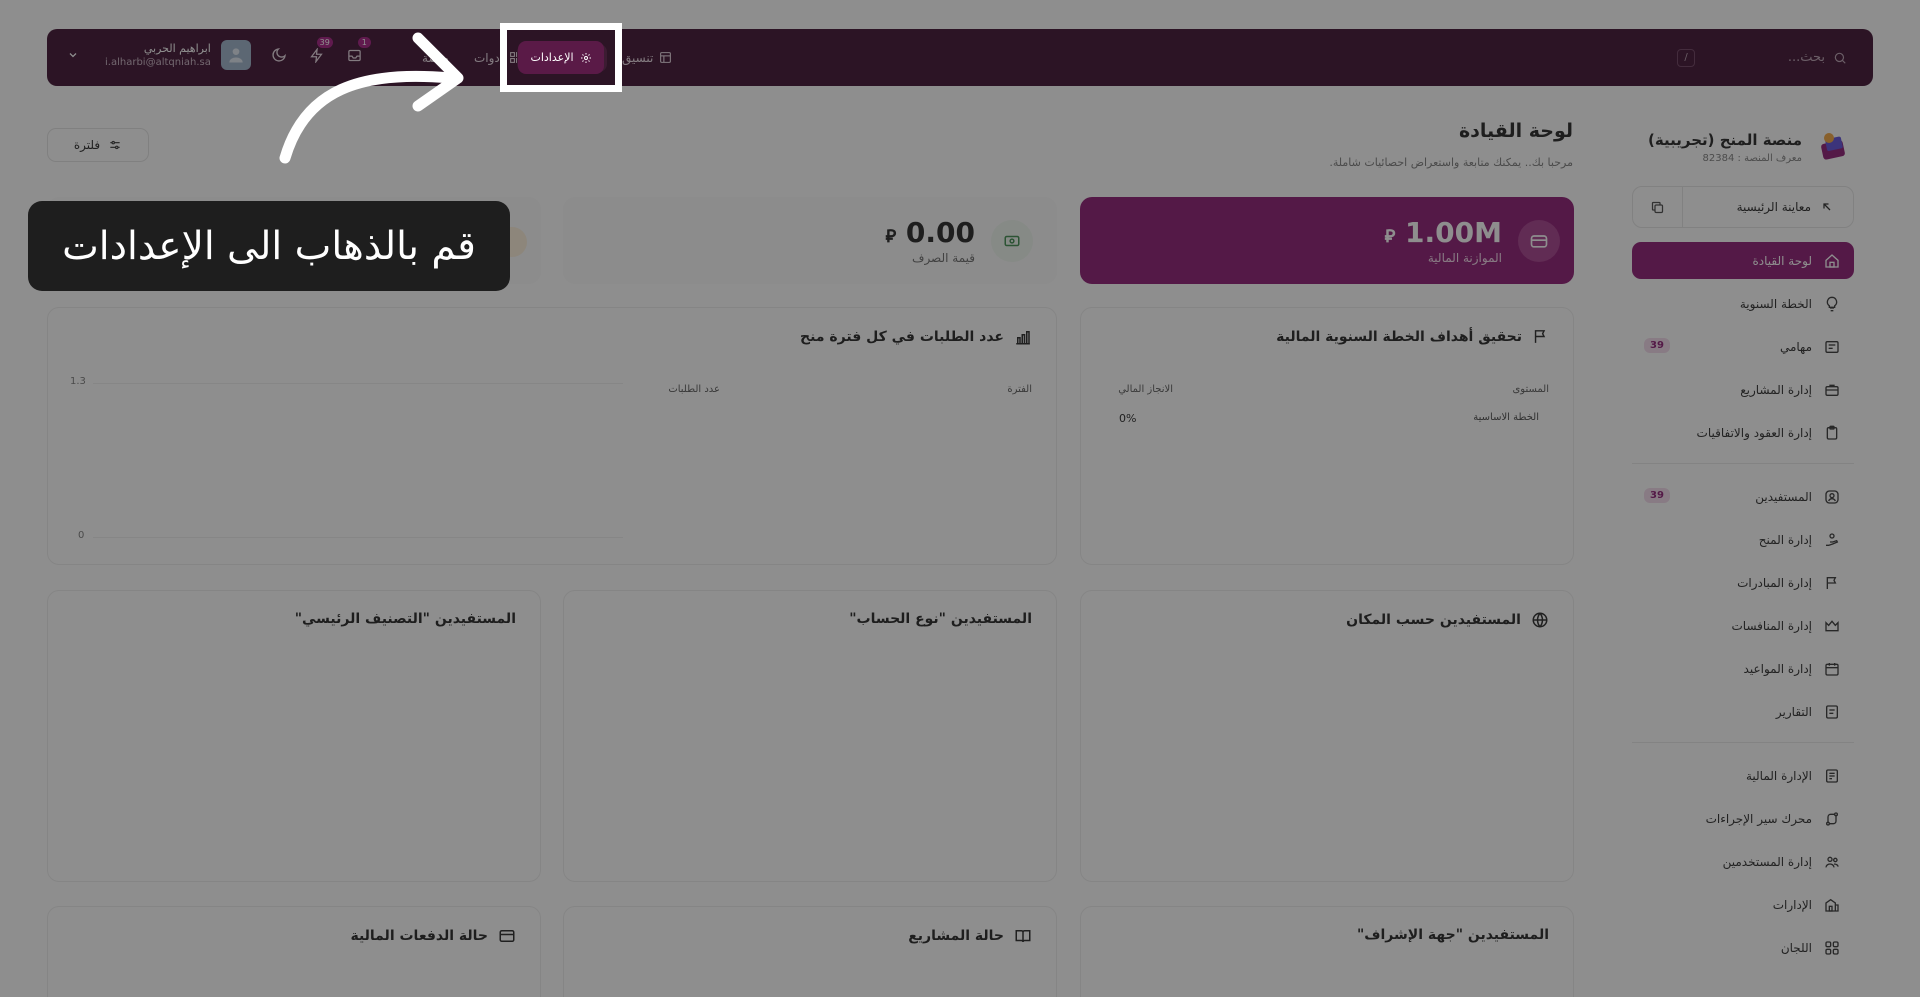 Image resolution: width=1920 pixels, height=997 pixels. I want to click on payments-status-header: حالة الدفعات المالية, so click(433, 936).